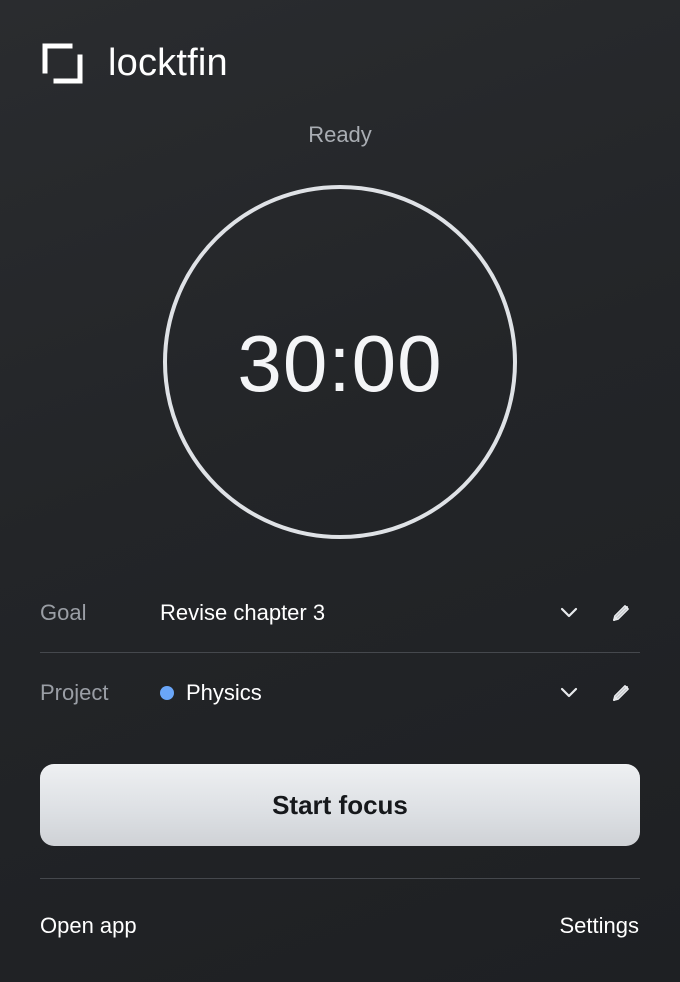 This screenshot has width=680, height=982. I want to click on footer-divider, so click(340, 878).